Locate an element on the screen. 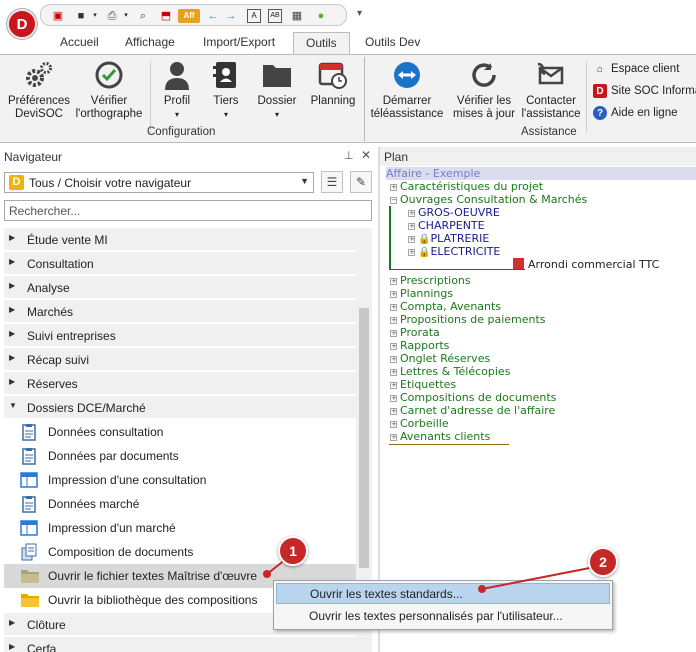 The width and height of the screenshot is (696, 652). category-label: Clôture is located at coordinates (46, 625).